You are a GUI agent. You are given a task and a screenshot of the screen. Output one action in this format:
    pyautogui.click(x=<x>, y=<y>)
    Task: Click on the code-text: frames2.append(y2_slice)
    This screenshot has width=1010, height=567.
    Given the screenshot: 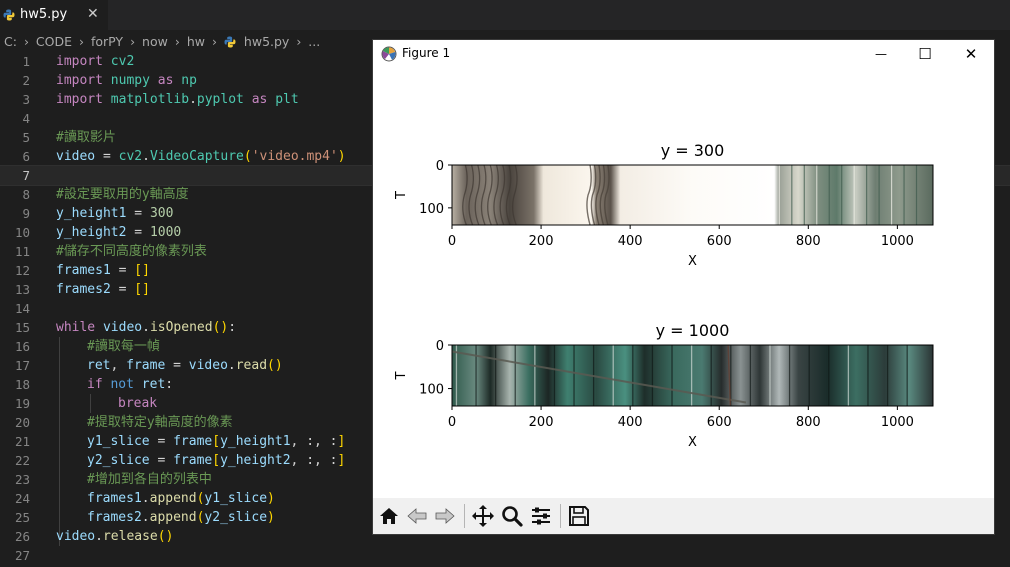 What is the action you would take?
    pyautogui.click(x=181, y=517)
    